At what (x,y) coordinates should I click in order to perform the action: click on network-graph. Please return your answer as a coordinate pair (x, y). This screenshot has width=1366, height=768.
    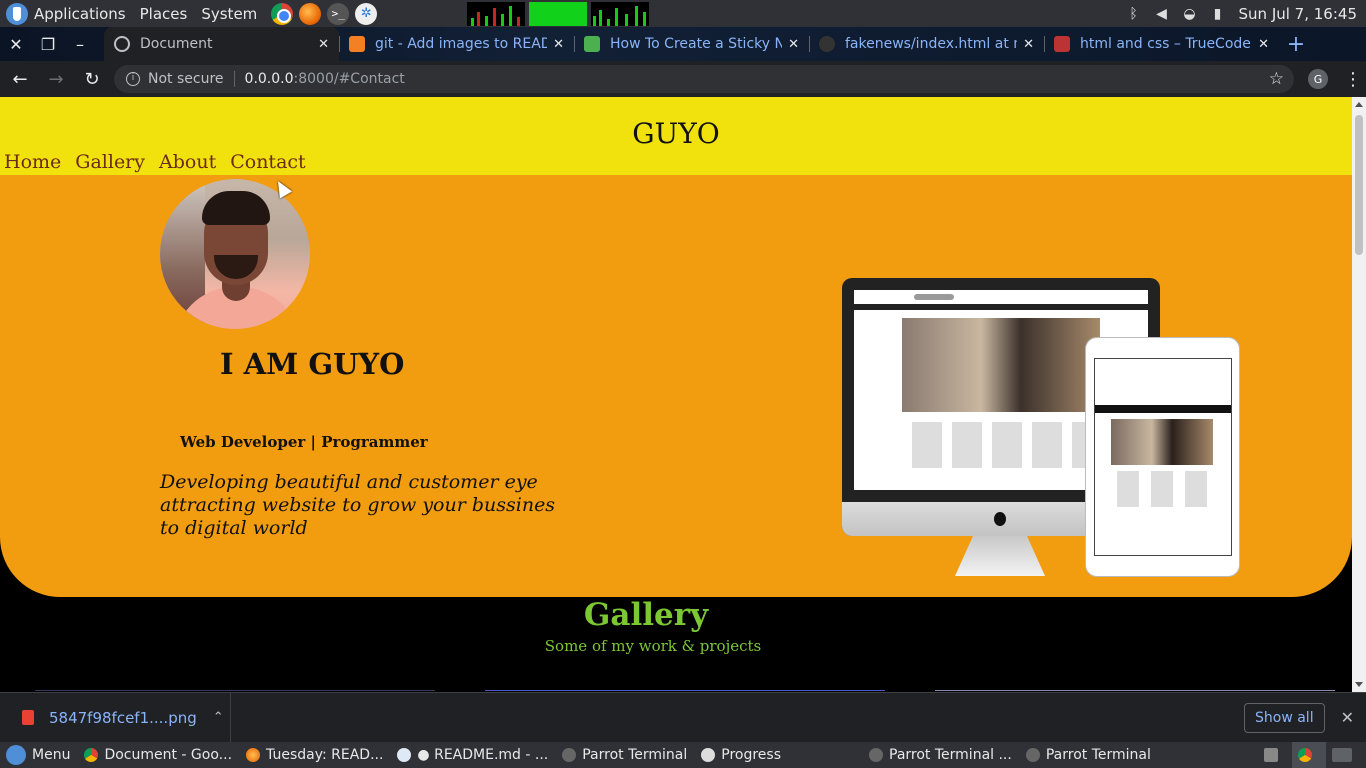
    Looking at the image, I should click on (620, 13).